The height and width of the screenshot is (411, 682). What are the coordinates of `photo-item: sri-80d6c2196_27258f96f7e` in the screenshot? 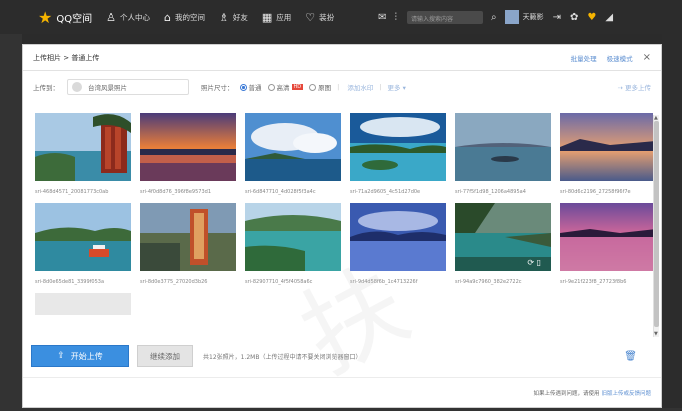 It's located at (606, 155).